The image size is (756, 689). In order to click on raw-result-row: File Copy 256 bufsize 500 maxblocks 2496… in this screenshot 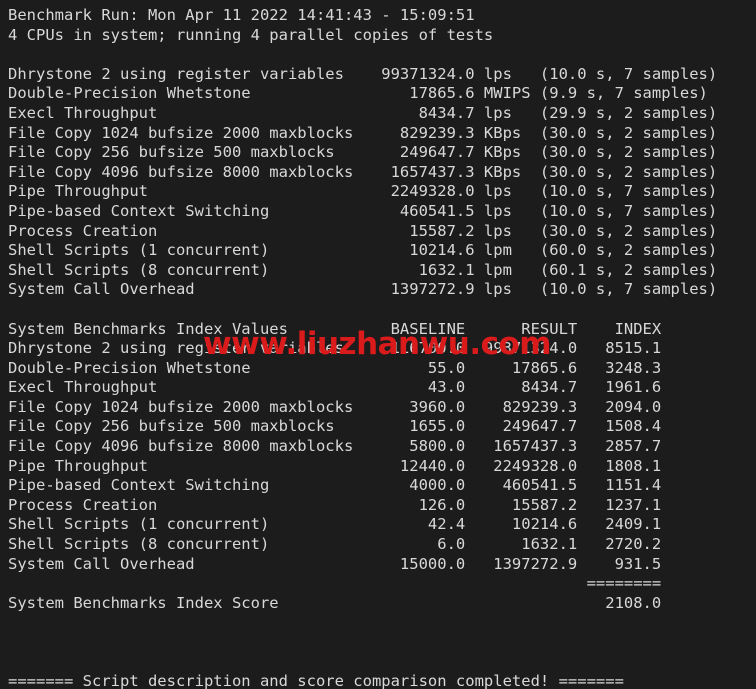, I will do `click(363, 152)`.